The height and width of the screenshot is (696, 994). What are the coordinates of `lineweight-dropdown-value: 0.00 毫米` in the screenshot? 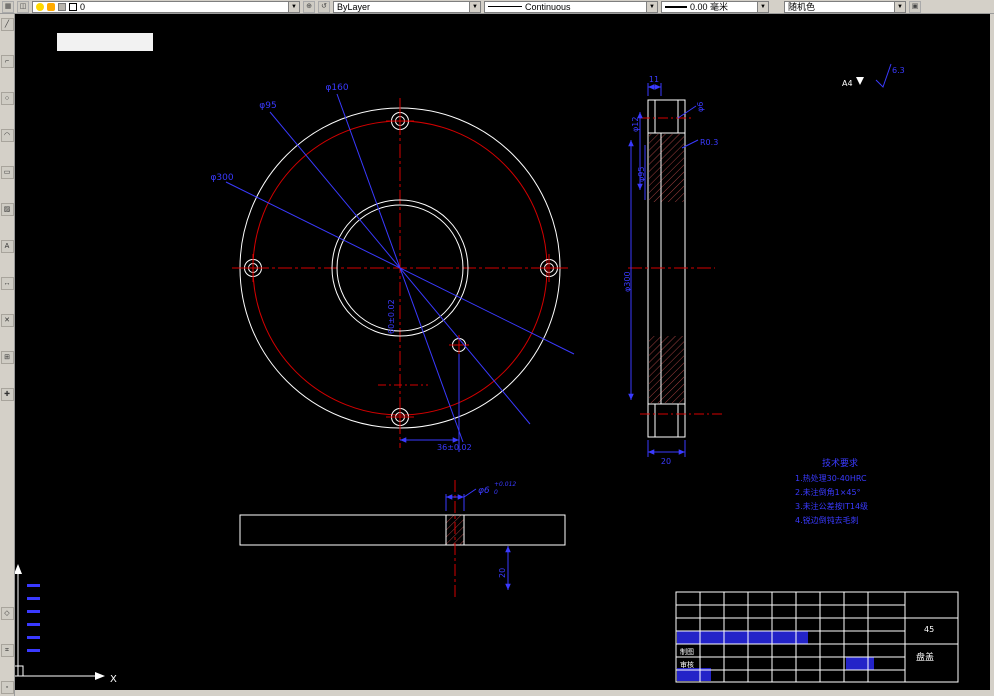 It's located at (709, 7).